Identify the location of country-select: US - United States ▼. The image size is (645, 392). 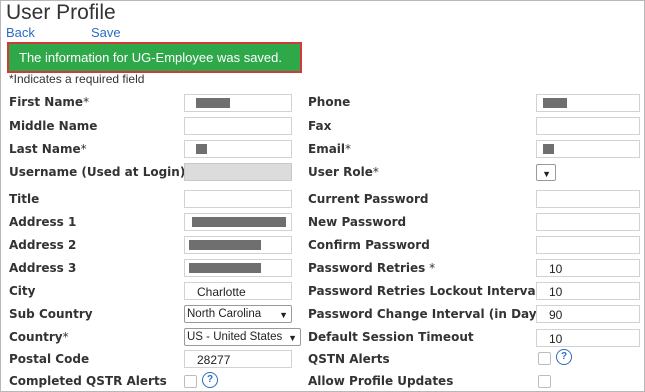
(242, 337).